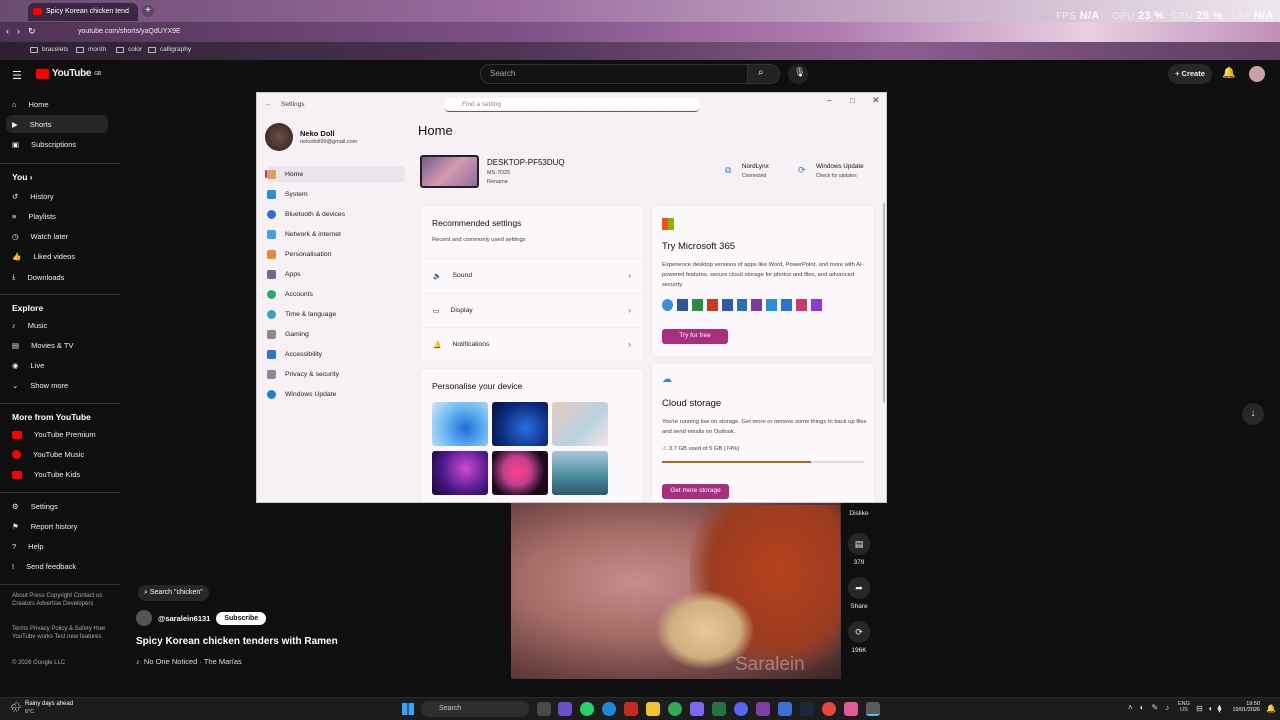 The width and height of the screenshot is (1280, 720). What do you see at coordinates (144, 618) in the screenshot?
I see `channel-avatar` at bounding box center [144, 618].